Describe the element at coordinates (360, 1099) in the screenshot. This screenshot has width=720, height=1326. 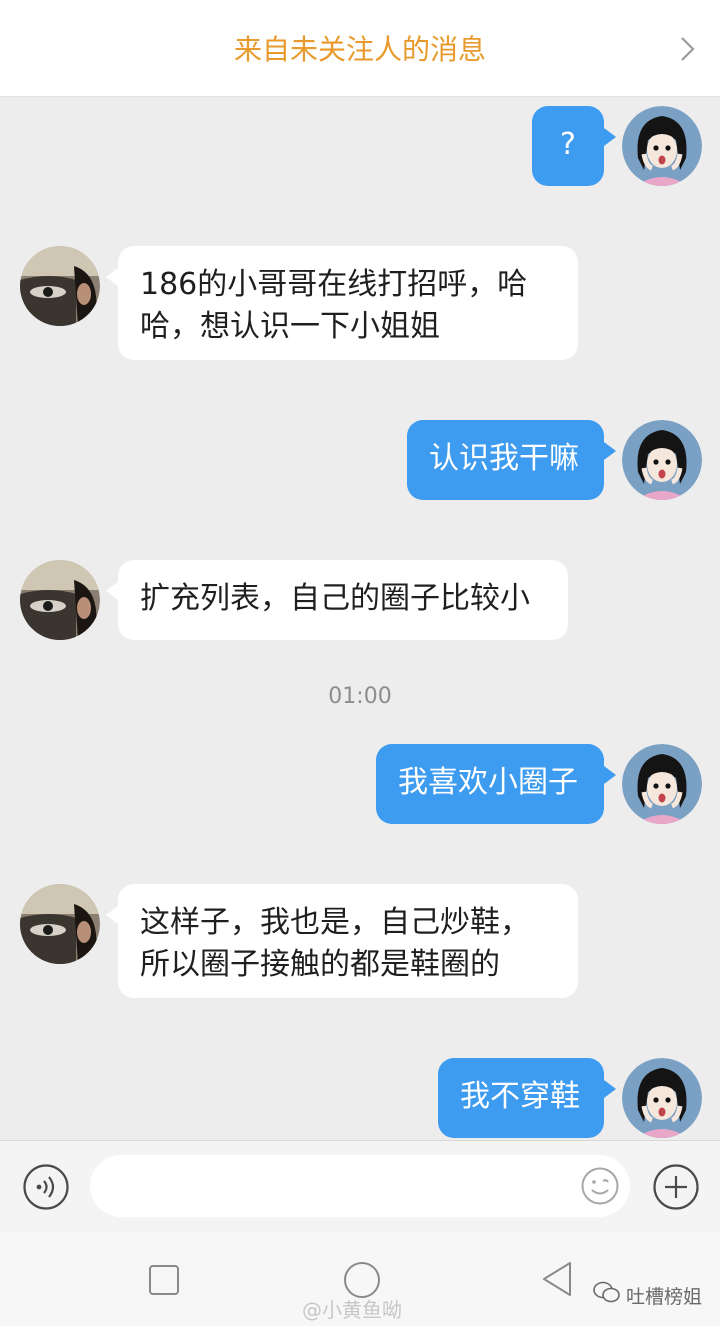
I see `message-row-outgoing: 我不穿鞋` at that location.